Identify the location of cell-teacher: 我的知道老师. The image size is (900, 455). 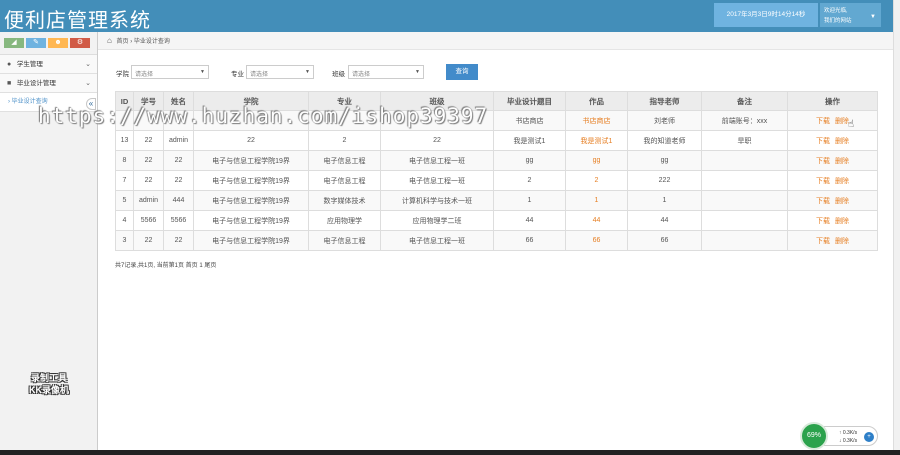
(664, 140).